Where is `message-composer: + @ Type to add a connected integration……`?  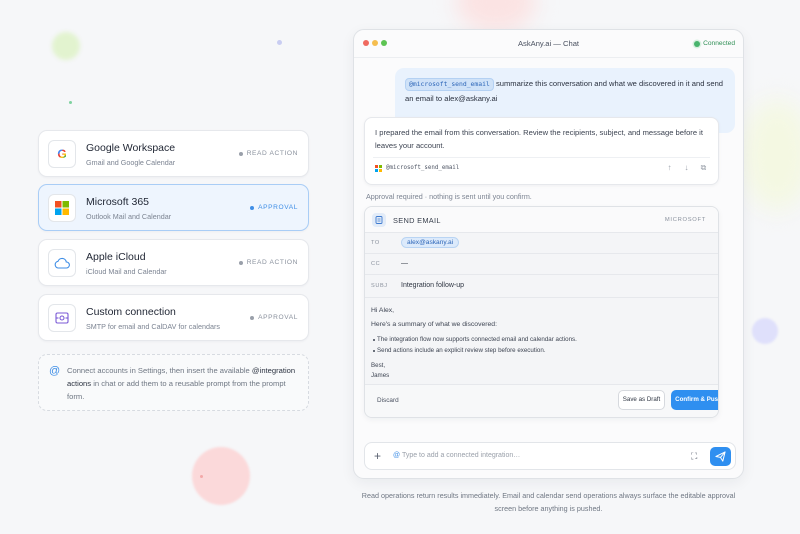
message-composer: + @ Type to add a connected integration…… is located at coordinates (550, 456).